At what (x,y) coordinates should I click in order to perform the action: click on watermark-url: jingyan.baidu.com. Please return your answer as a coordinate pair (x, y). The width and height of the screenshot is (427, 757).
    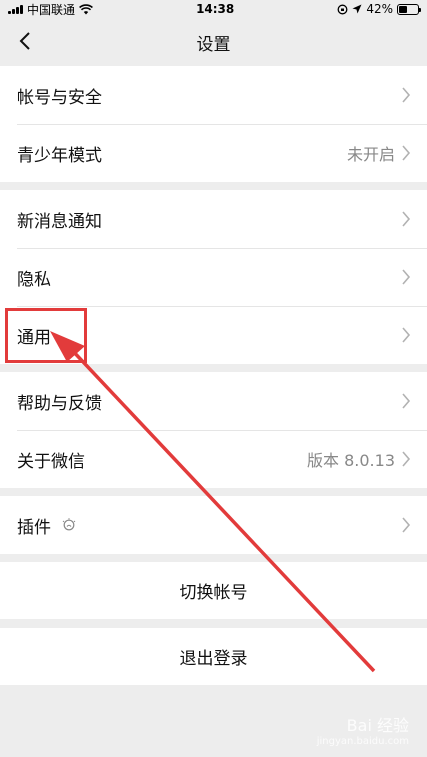
    Looking at the image, I should click on (362, 741).